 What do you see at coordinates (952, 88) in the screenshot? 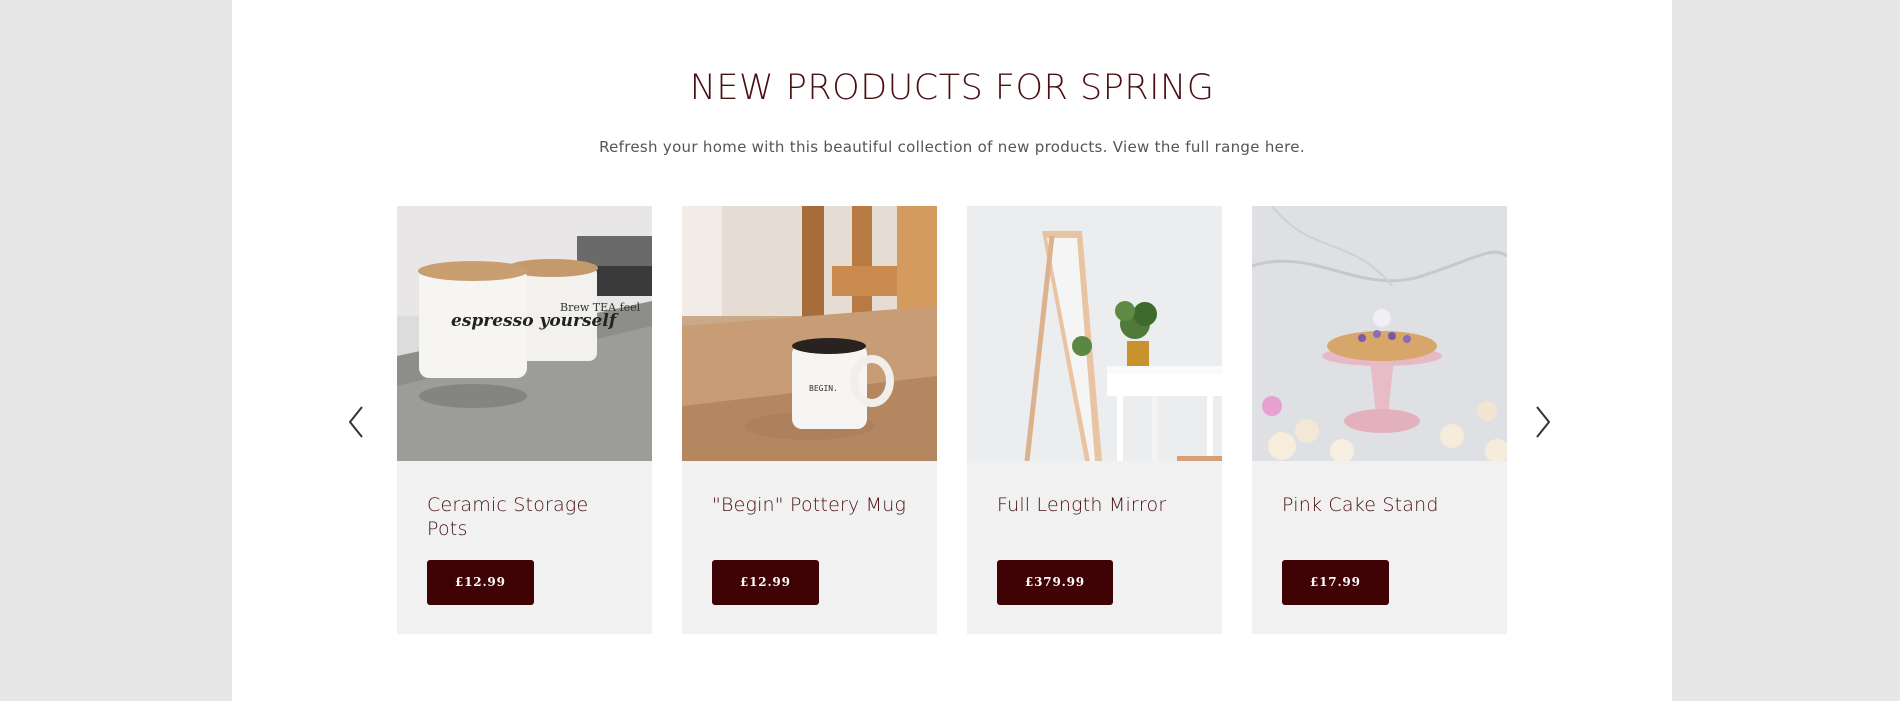
I see `section-title: NEW PRODUCTS FOR SPRING` at bounding box center [952, 88].